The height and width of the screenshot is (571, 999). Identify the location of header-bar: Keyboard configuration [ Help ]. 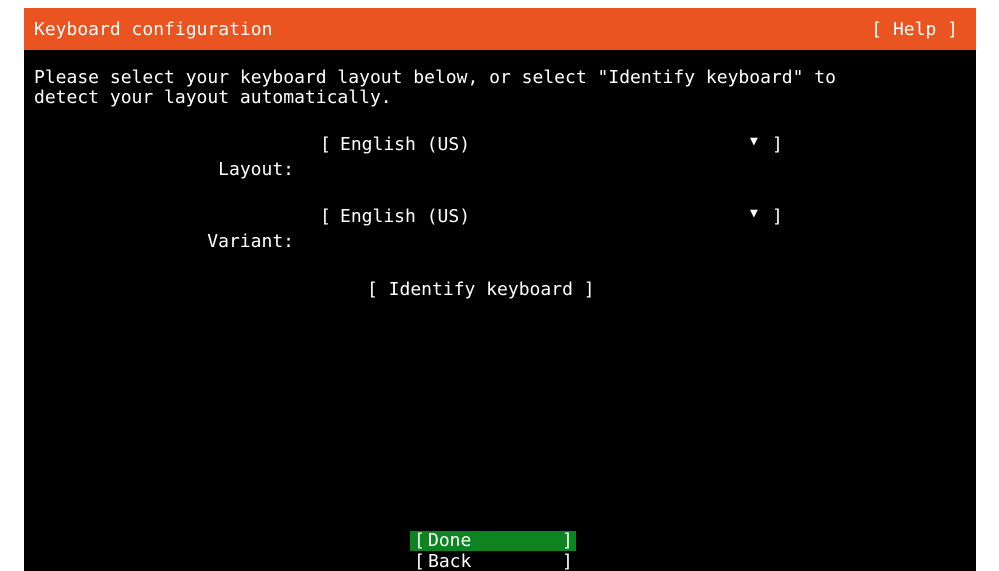
(500, 29).